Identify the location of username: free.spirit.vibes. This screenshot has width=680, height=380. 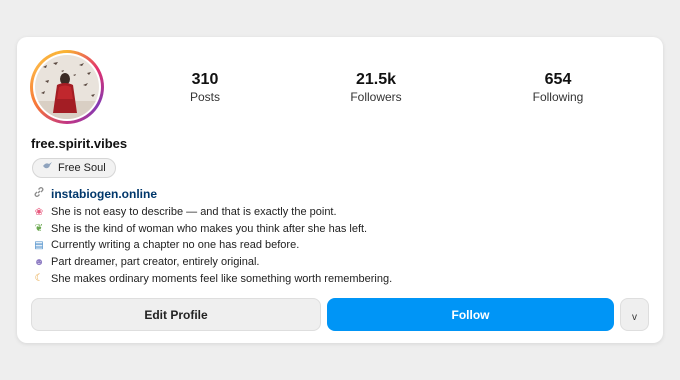
(79, 143).